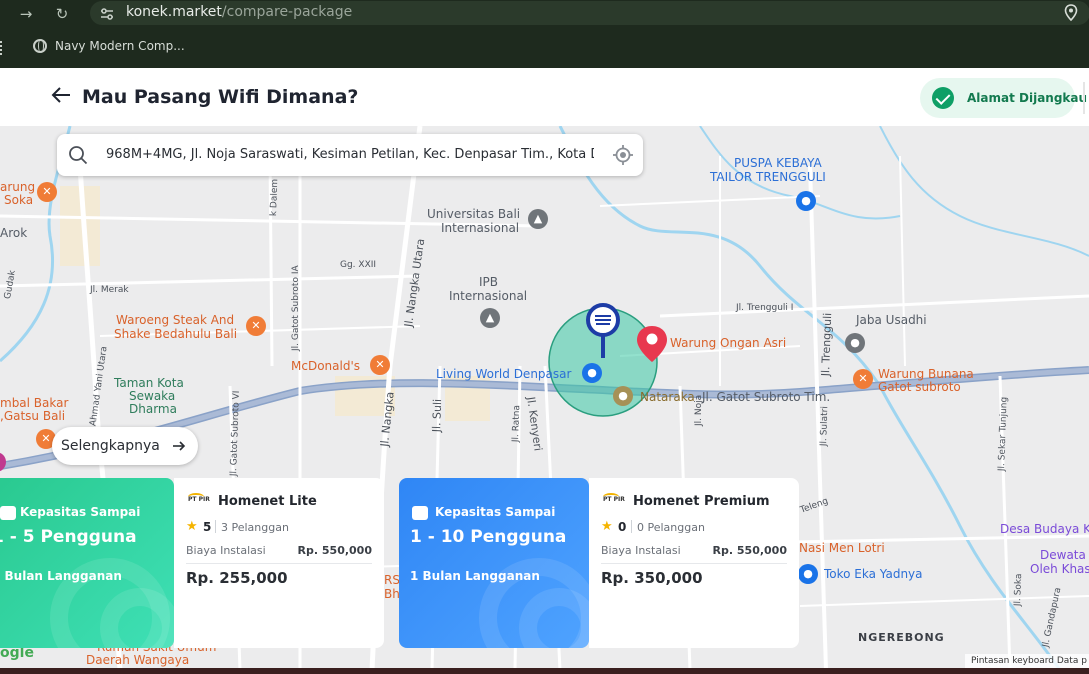 The height and width of the screenshot is (674, 1089). Describe the element at coordinates (855, 343) in the screenshot. I see `place-icon: ●` at that location.